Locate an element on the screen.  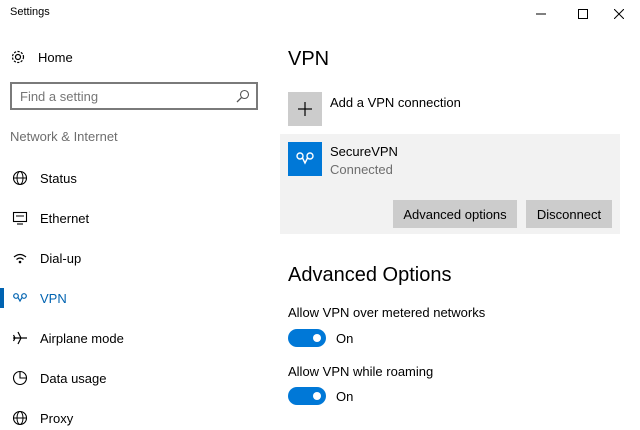
search-input: Find a setting is located at coordinates (134, 96).